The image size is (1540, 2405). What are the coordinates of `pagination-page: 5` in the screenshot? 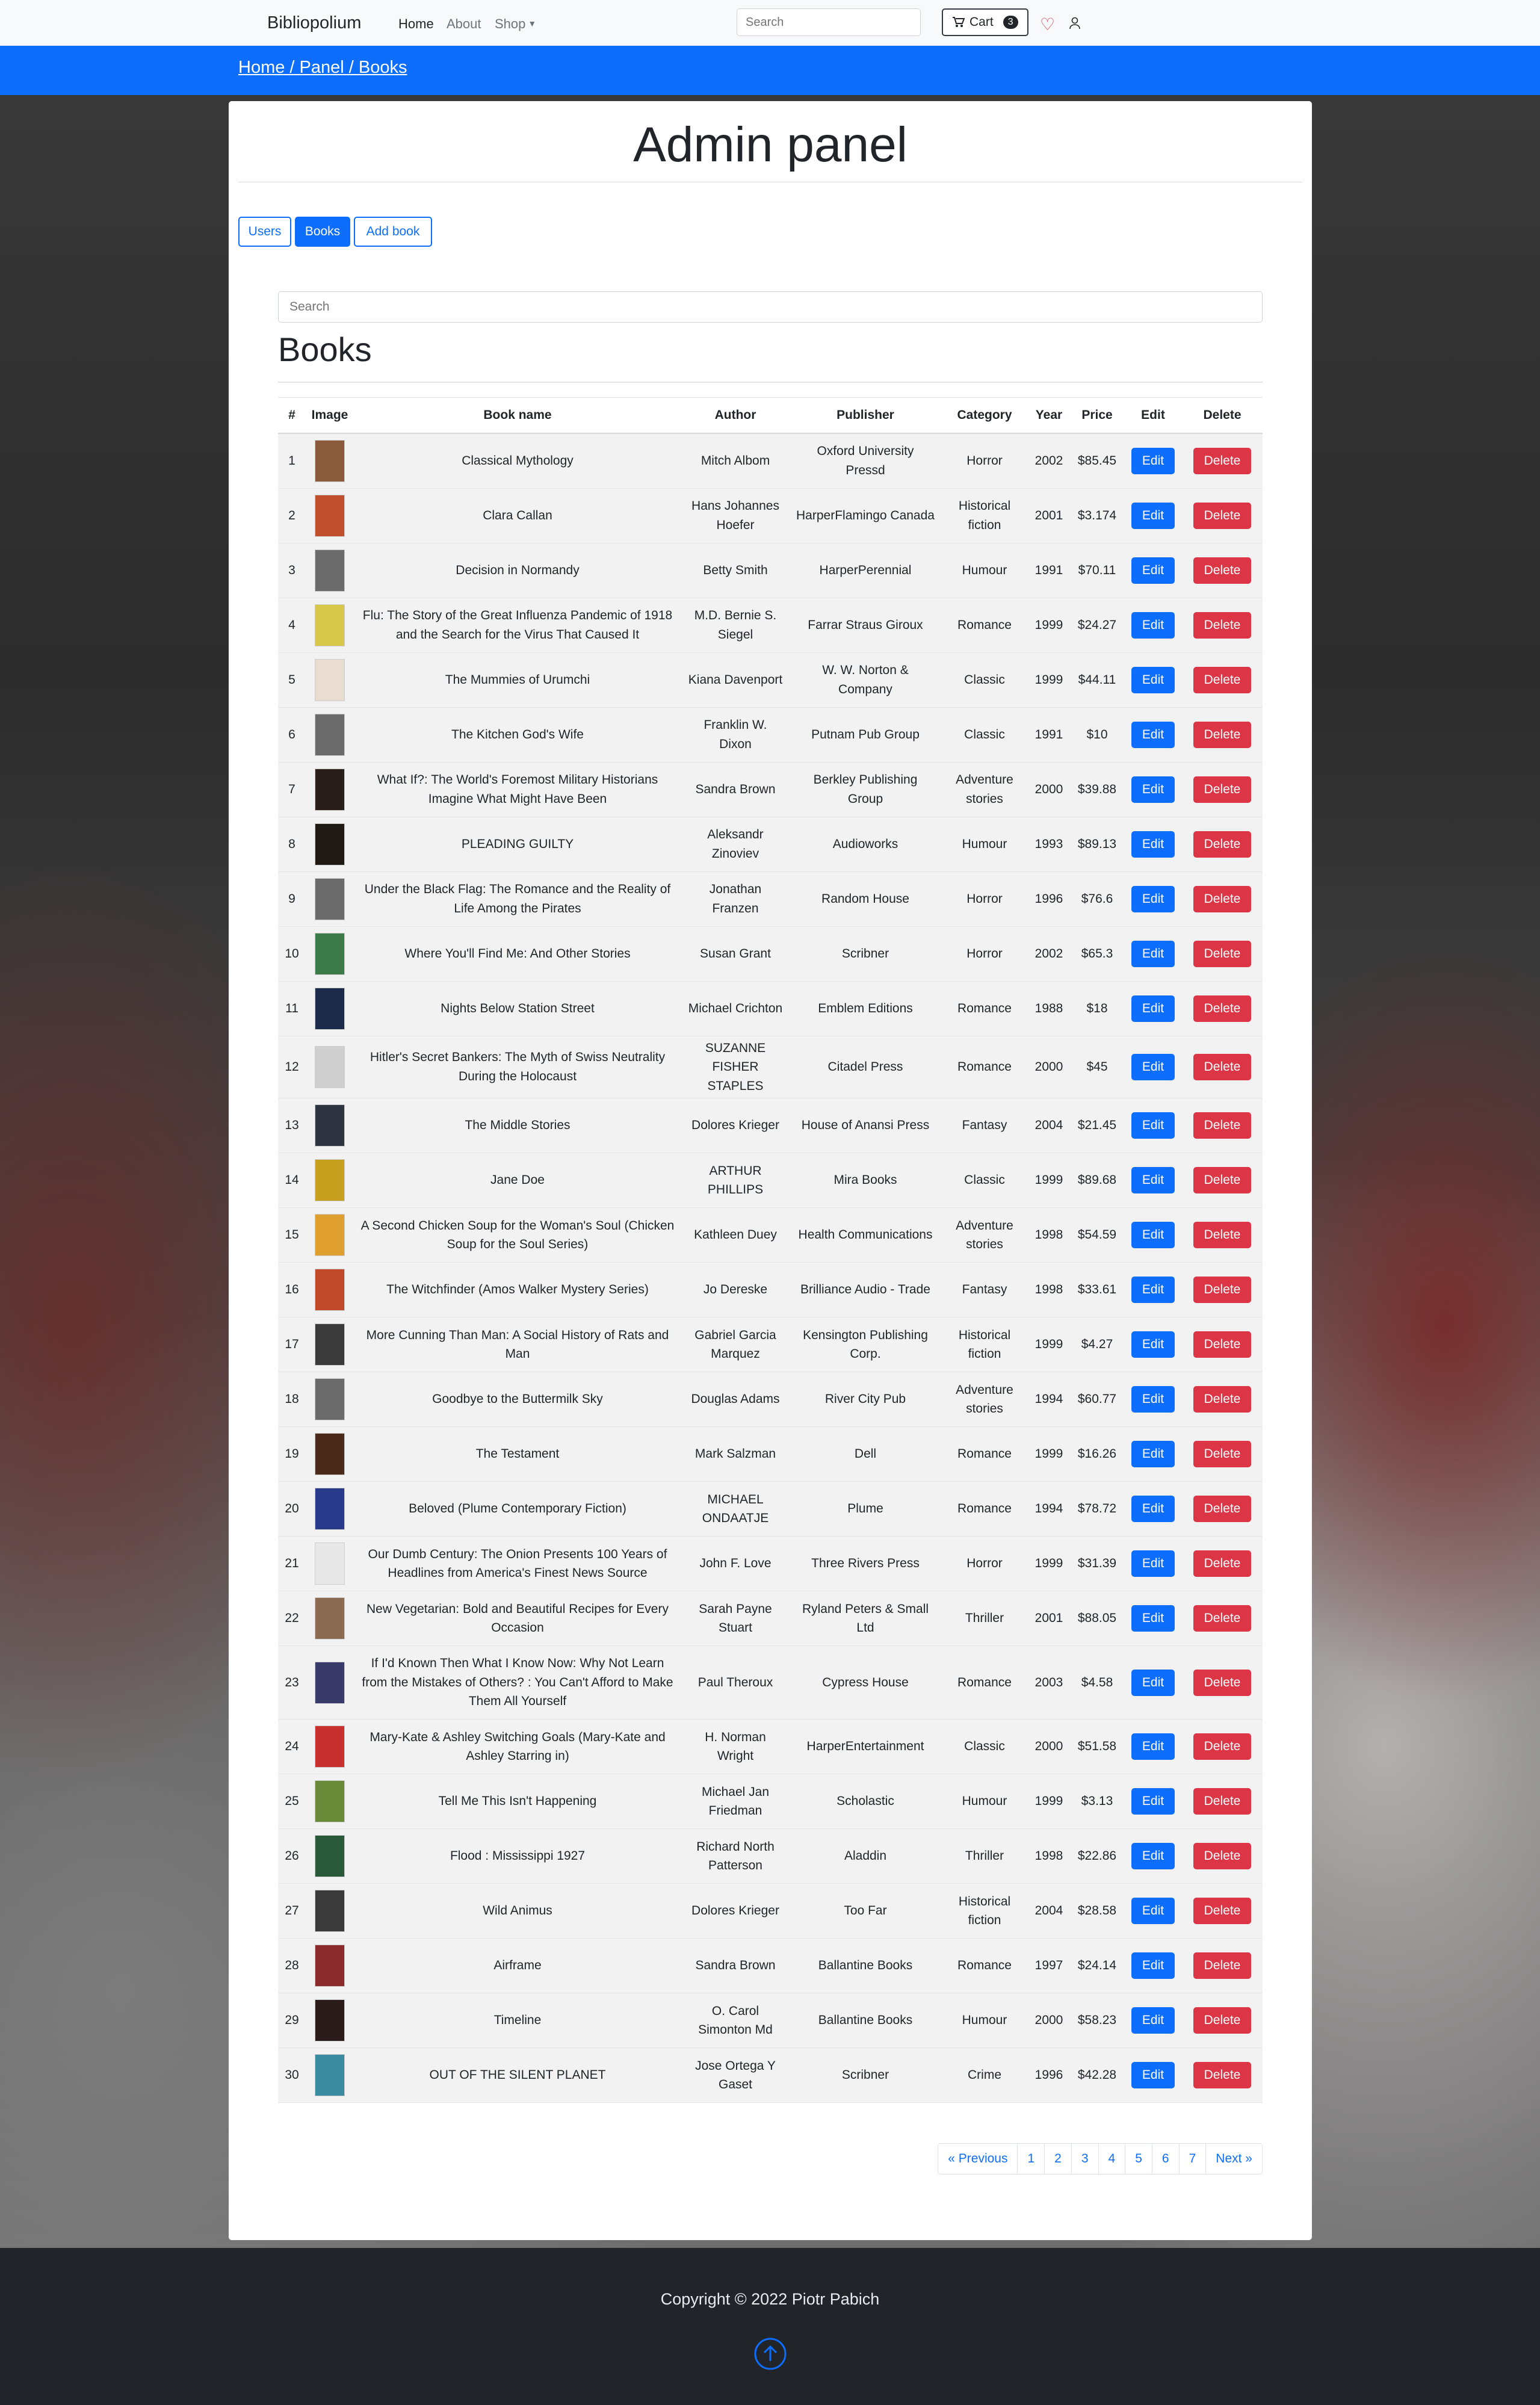 It's located at (1138, 2159).